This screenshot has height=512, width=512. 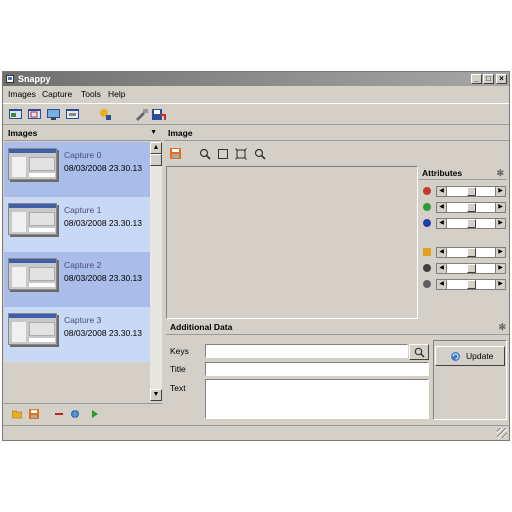 I want to click on scroll-thumb, so click(x=156, y=160).